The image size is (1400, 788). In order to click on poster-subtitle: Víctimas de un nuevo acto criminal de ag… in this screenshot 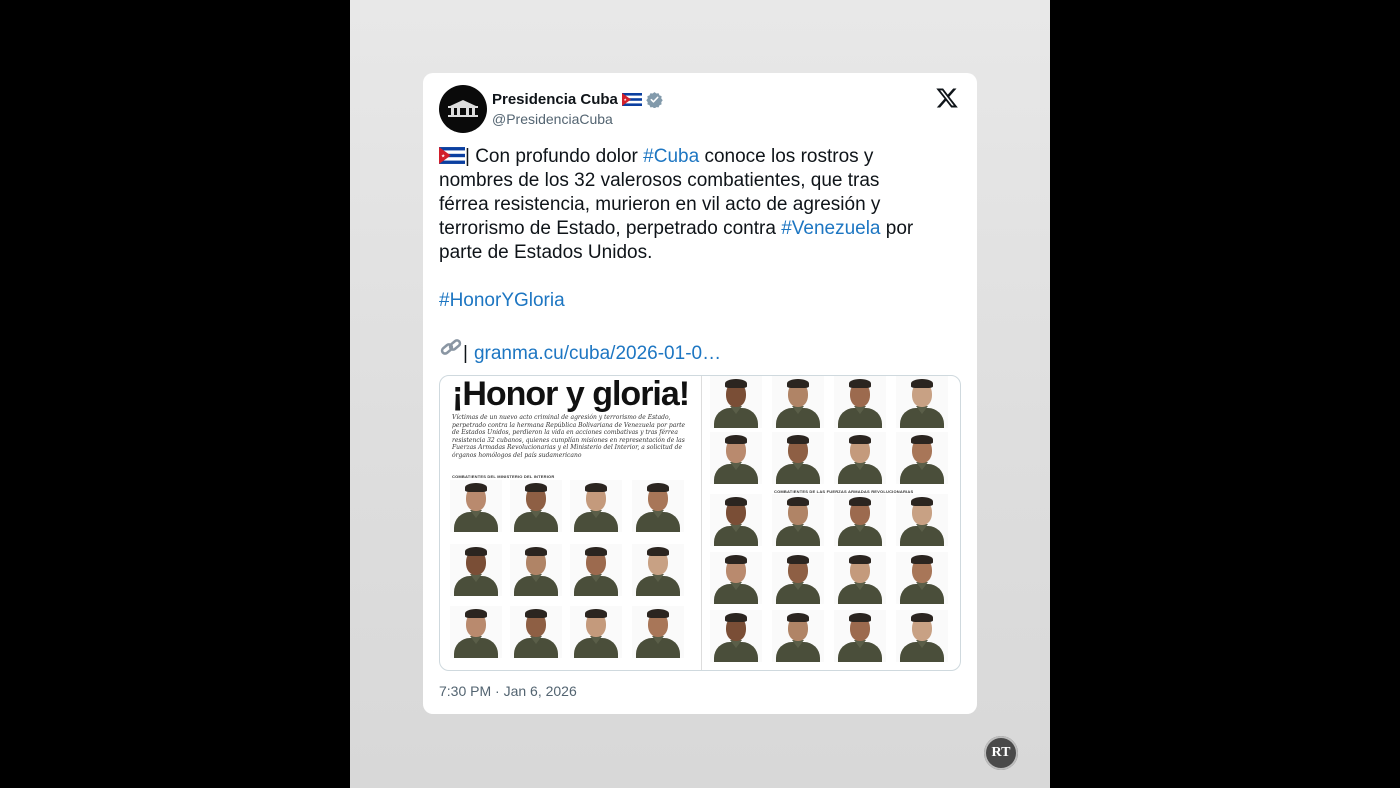, I will do `click(569, 436)`.